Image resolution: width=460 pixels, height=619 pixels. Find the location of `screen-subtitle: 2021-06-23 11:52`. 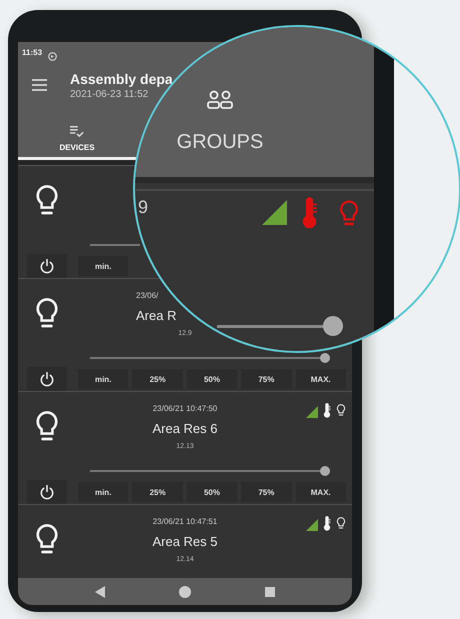

screen-subtitle: 2021-06-23 11:52 is located at coordinates (110, 95).